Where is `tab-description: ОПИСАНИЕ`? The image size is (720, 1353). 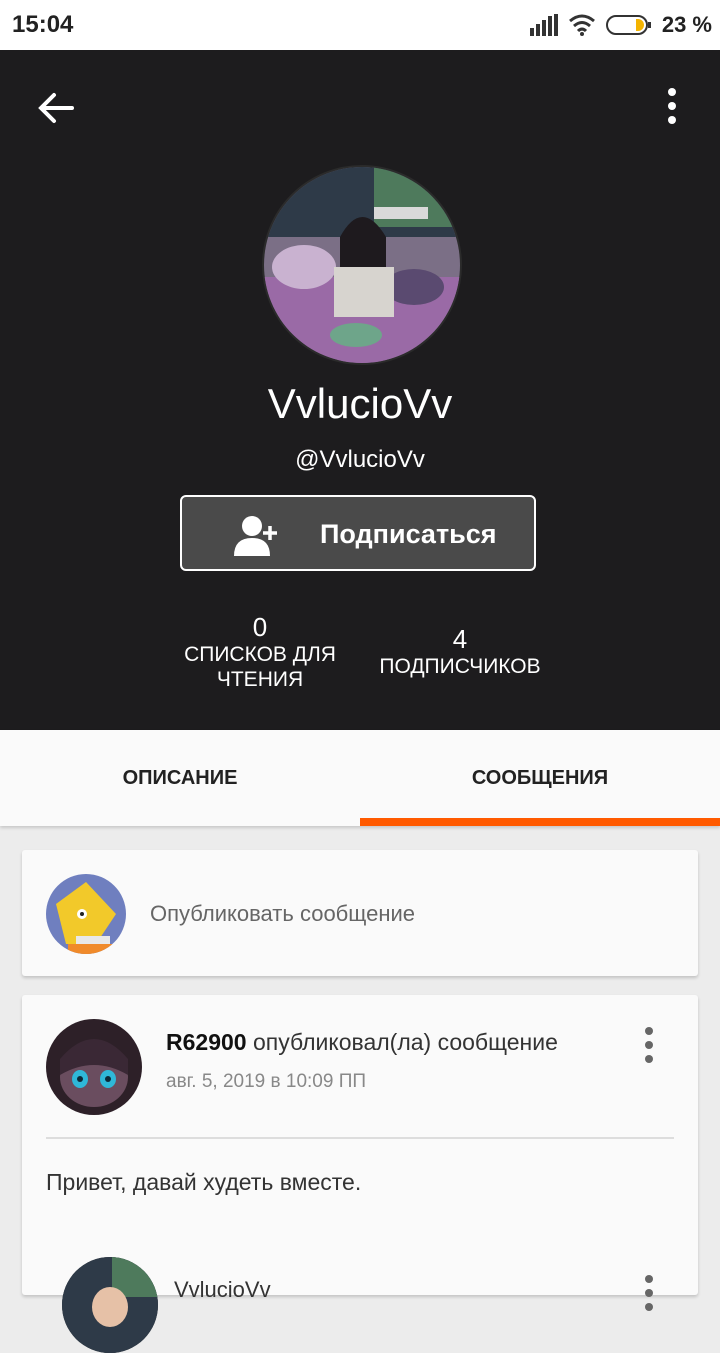
tab-description: ОПИСАНИЕ is located at coordinates (180, 778).